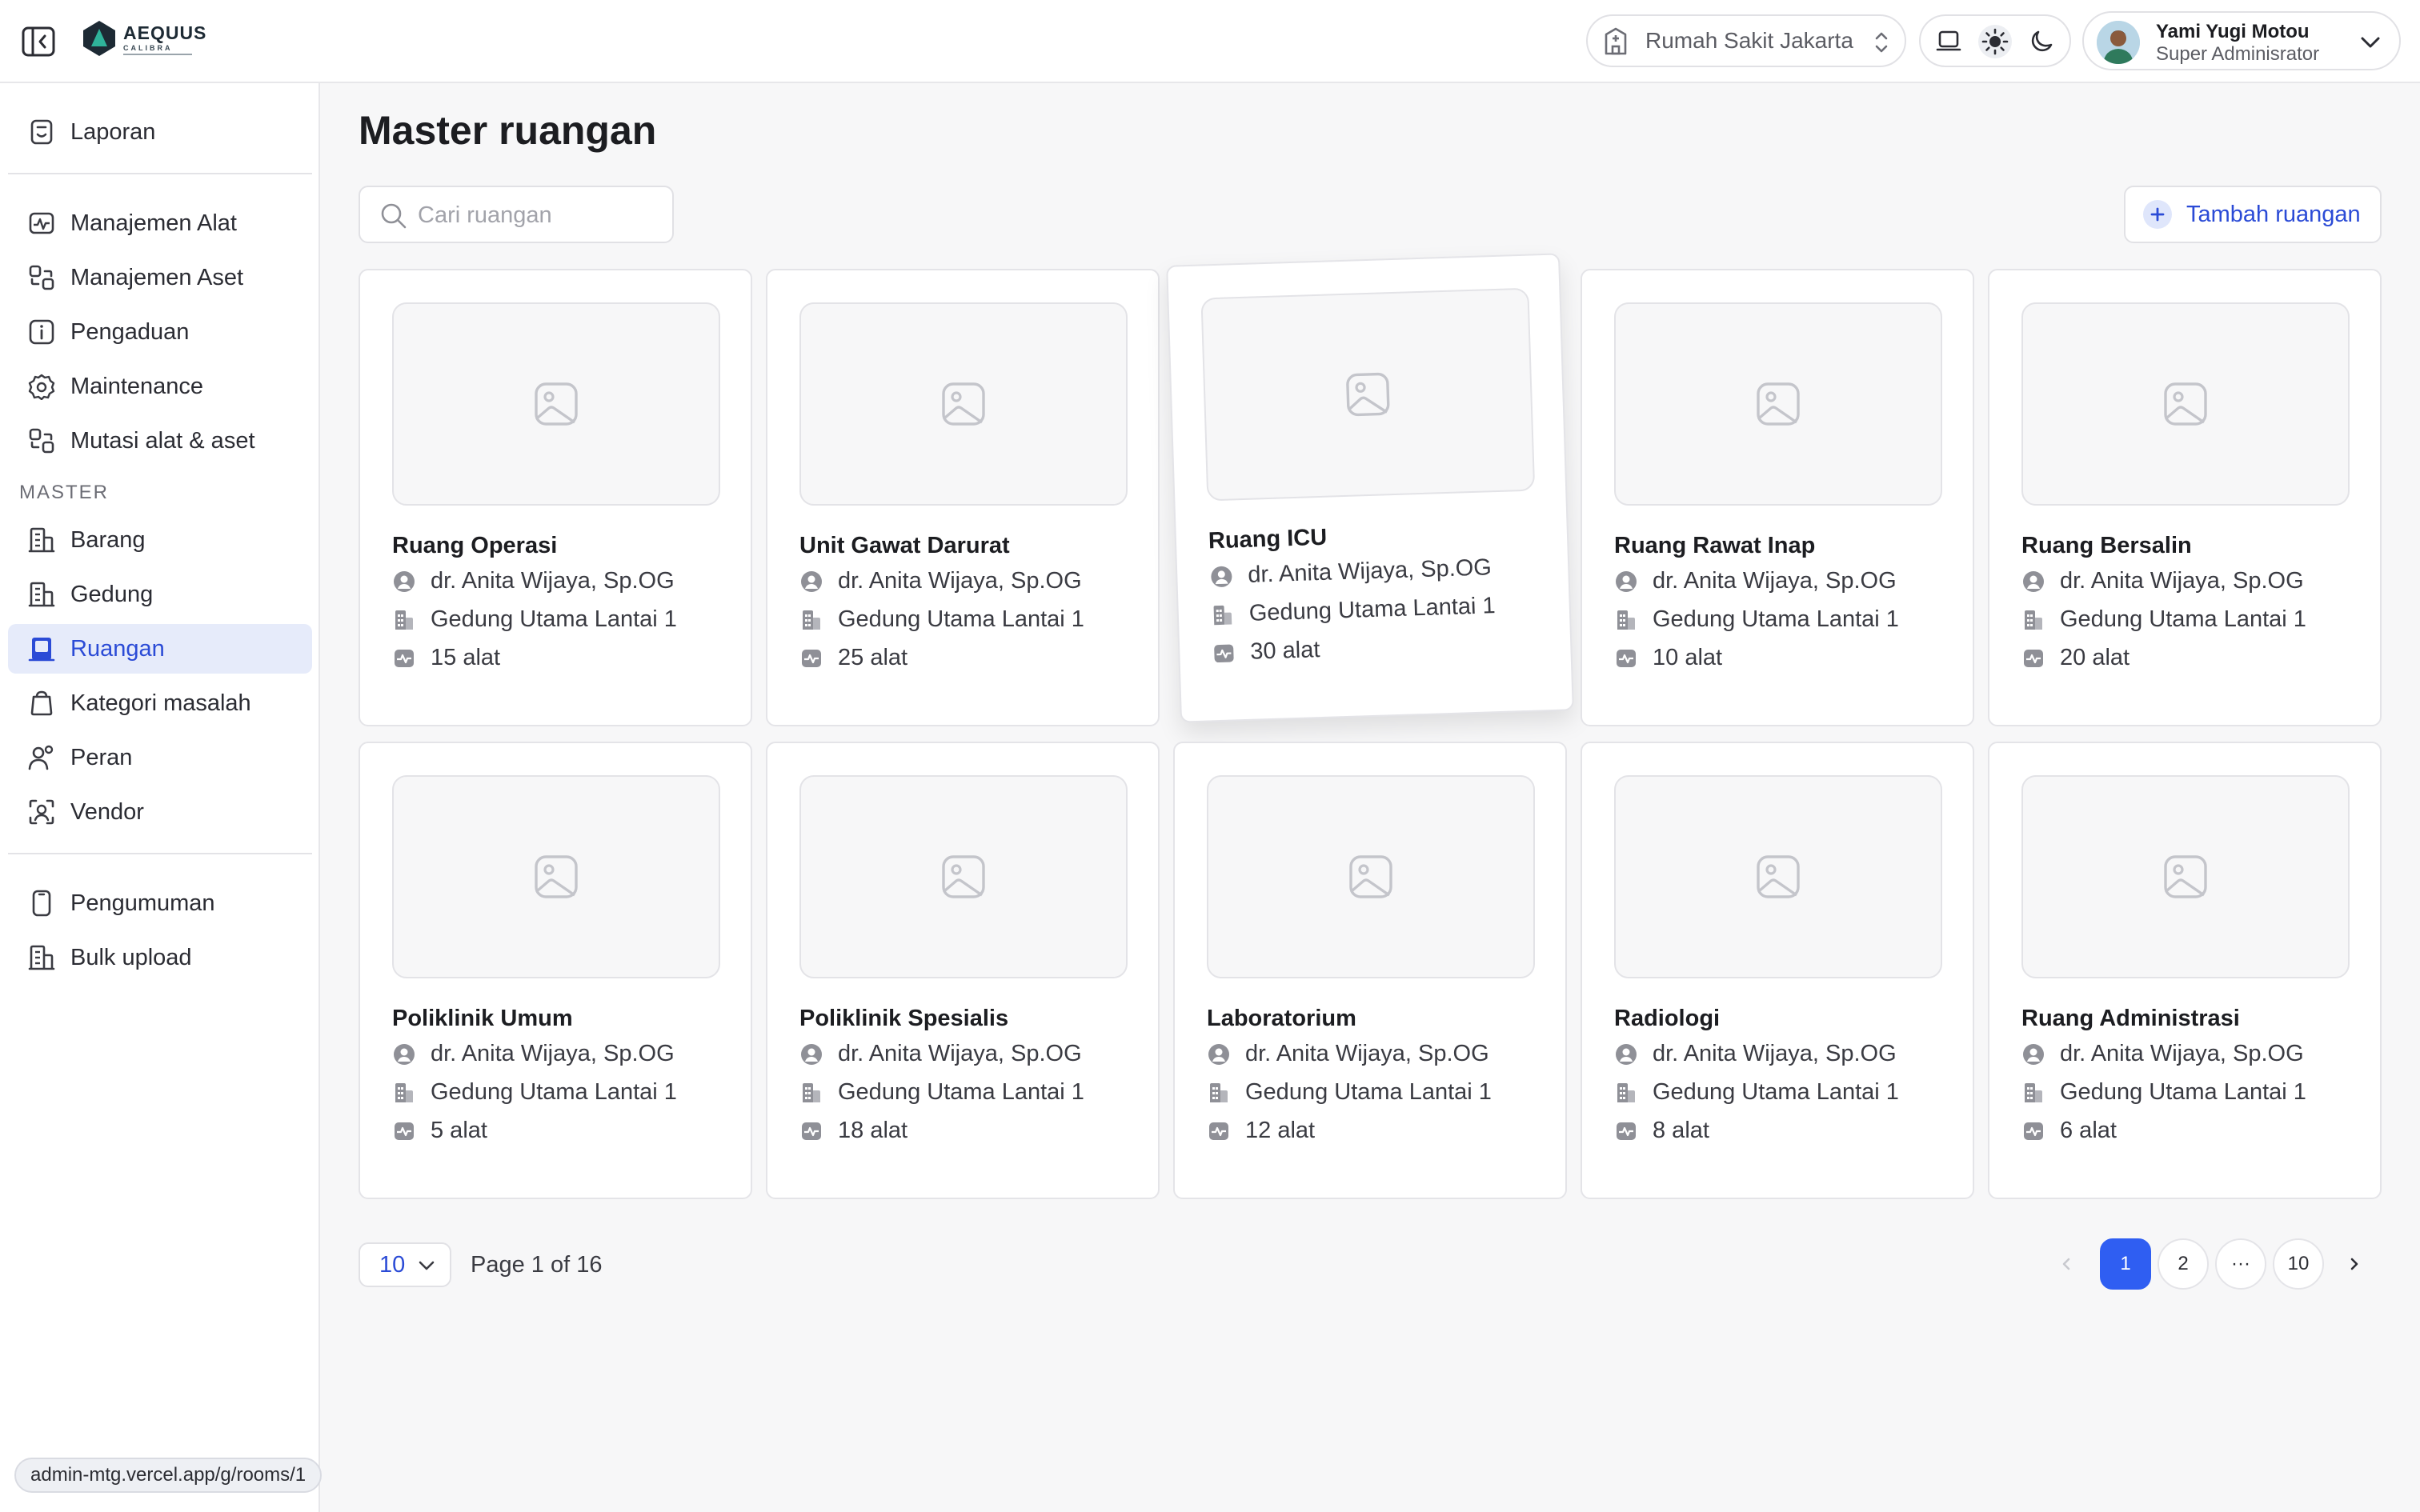  Describe the element at coordinates (160, 812) in the screenshot. I see `sidebar-item-vendor: Vendor` at that location.